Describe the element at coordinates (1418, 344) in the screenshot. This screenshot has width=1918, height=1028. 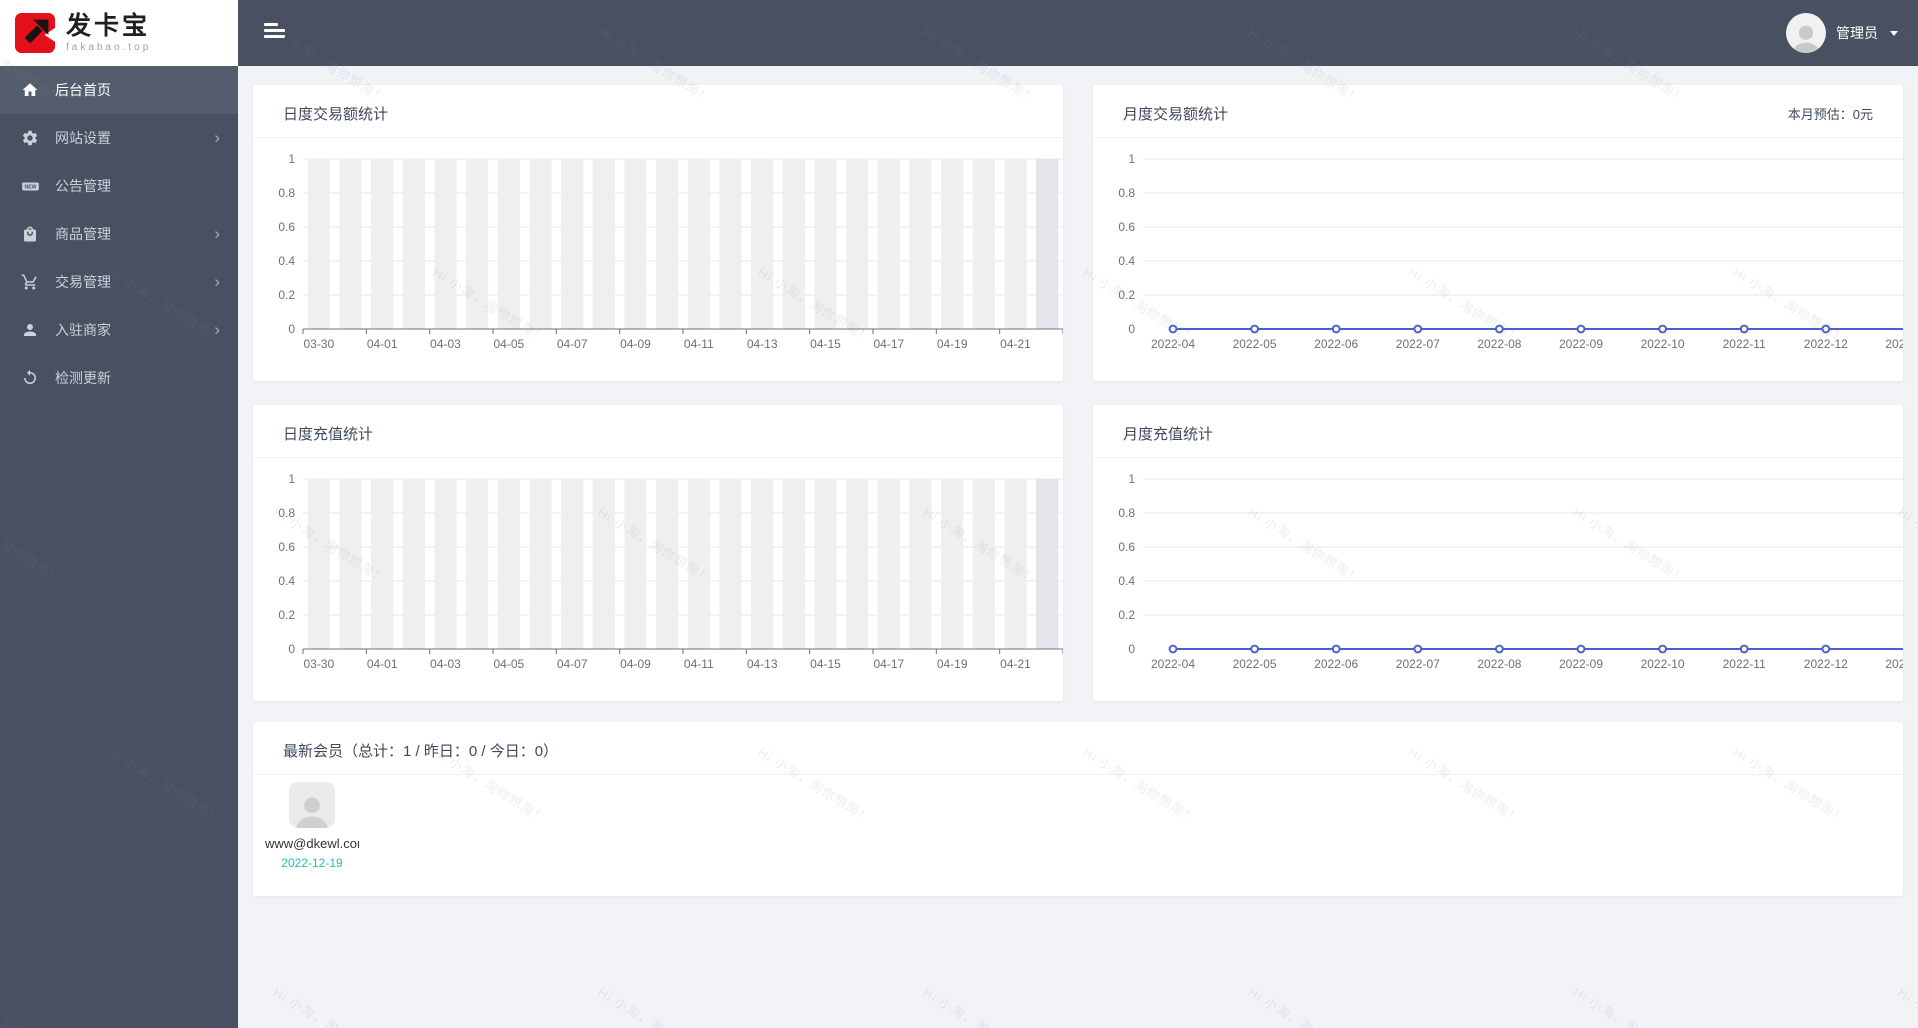
I see `svg-text: 2022-07` at that location.